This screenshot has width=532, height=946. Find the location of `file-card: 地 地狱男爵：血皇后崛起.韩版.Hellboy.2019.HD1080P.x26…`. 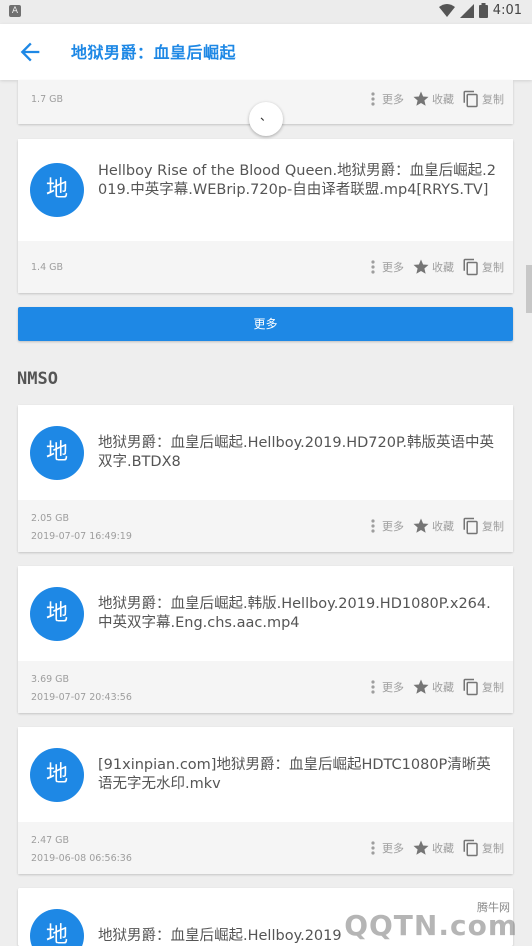

file-card: 地 地狱男爵：血皇后崛起.韩版.Hellboy.2019.HD1080P.x26… is located at coordinates (265, 639).